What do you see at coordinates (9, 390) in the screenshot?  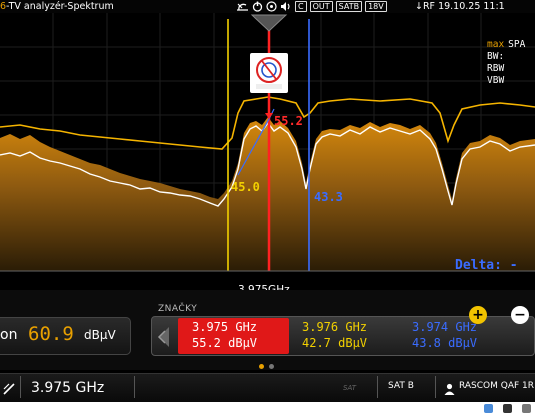 I see `tuner-icon` at bounding box center [9, 390].